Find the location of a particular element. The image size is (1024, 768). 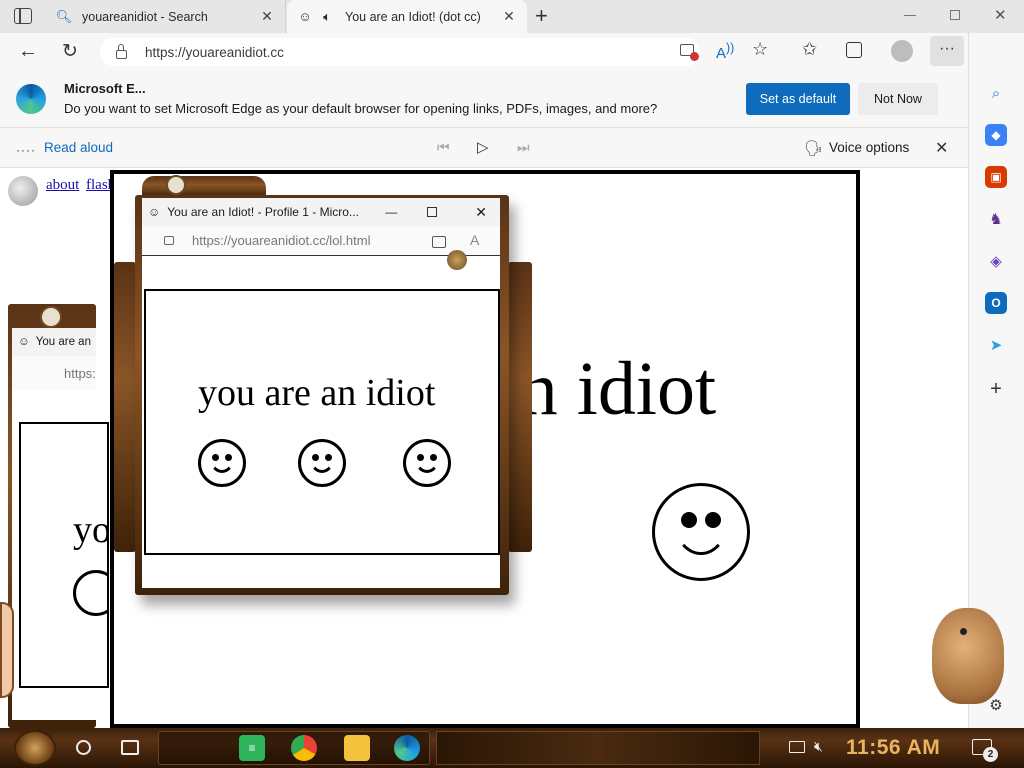

partial-idiot-text: yo is located at coordinates (91, 530).